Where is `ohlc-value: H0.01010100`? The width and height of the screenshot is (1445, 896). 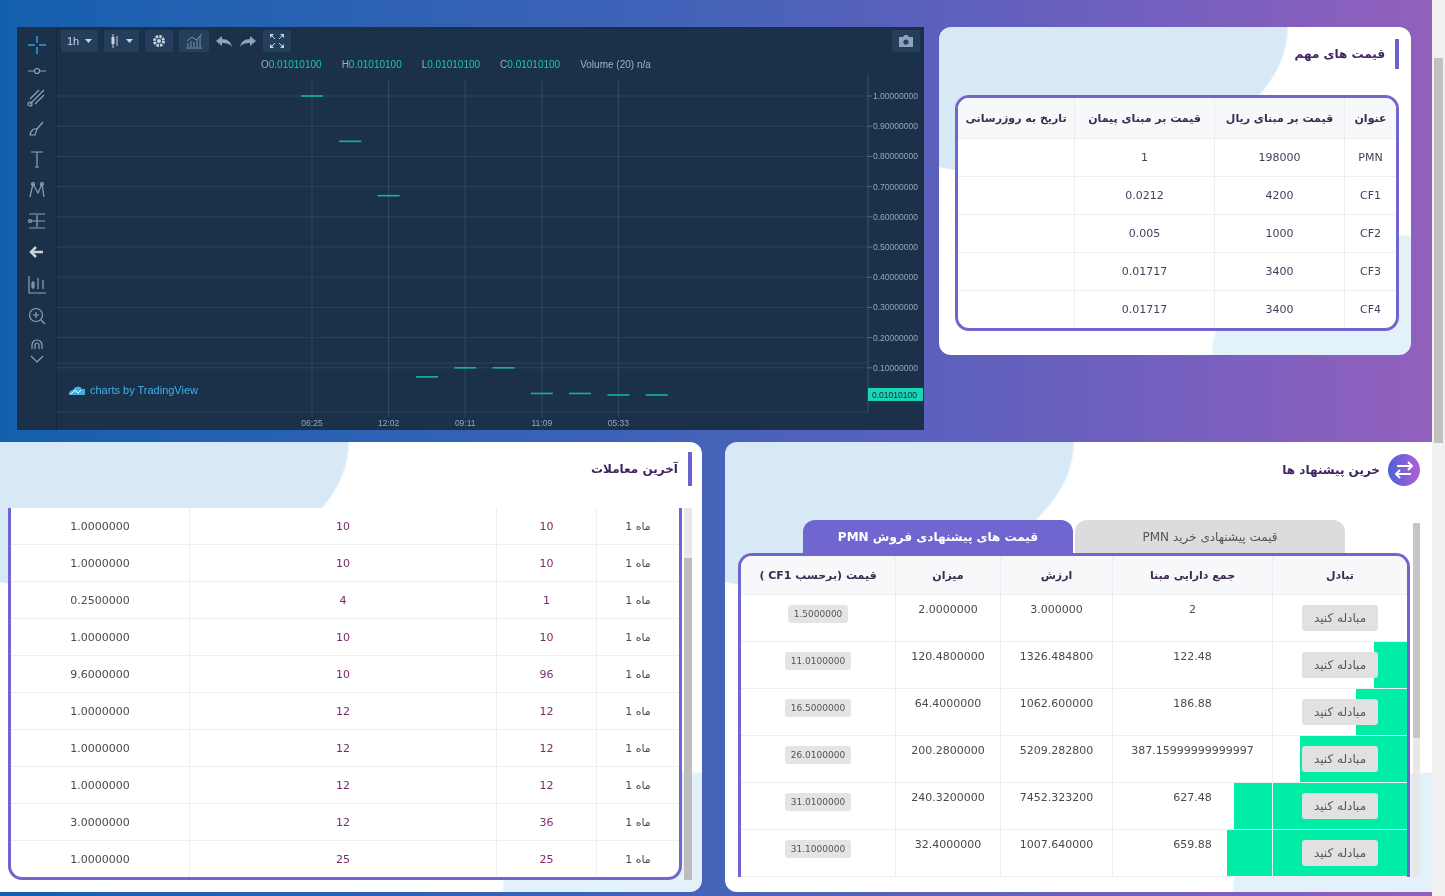
ohlc-value: H0.01010100 is located at coordinates (371, 64).